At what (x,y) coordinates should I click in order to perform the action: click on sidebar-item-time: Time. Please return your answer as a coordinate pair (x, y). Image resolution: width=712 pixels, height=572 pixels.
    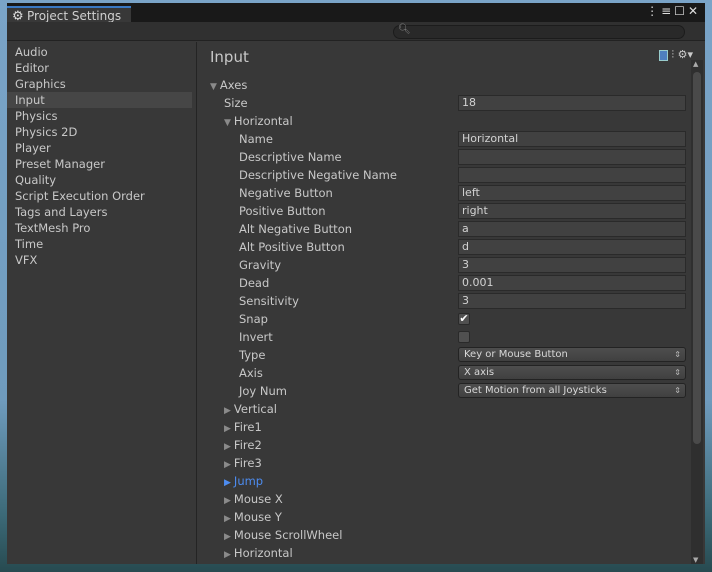
    Looking at the image, I should click on (99, 244).